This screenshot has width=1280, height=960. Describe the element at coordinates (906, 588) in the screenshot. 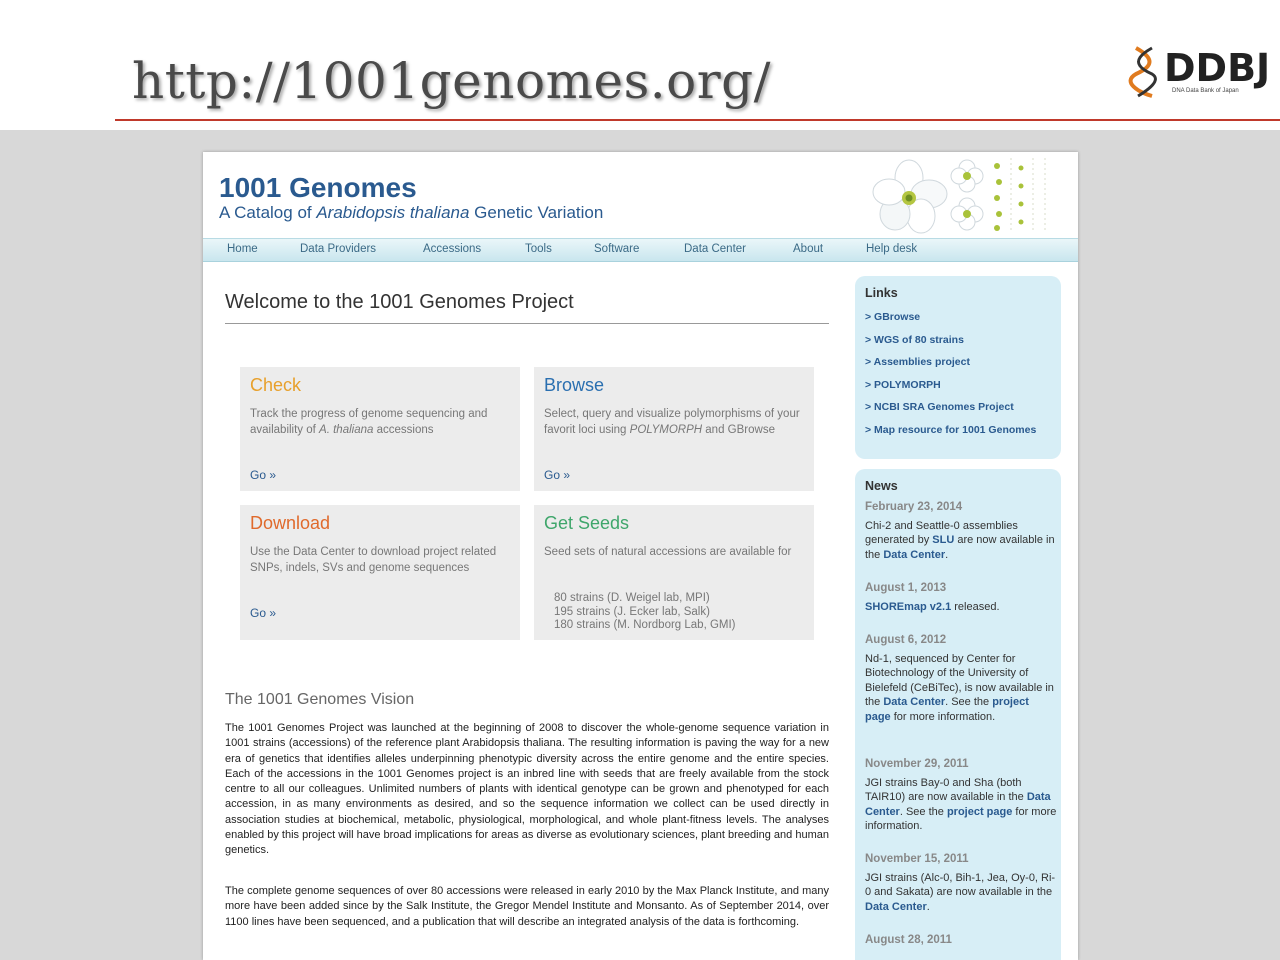

I see `news-date: August 1, 2013` at that location.